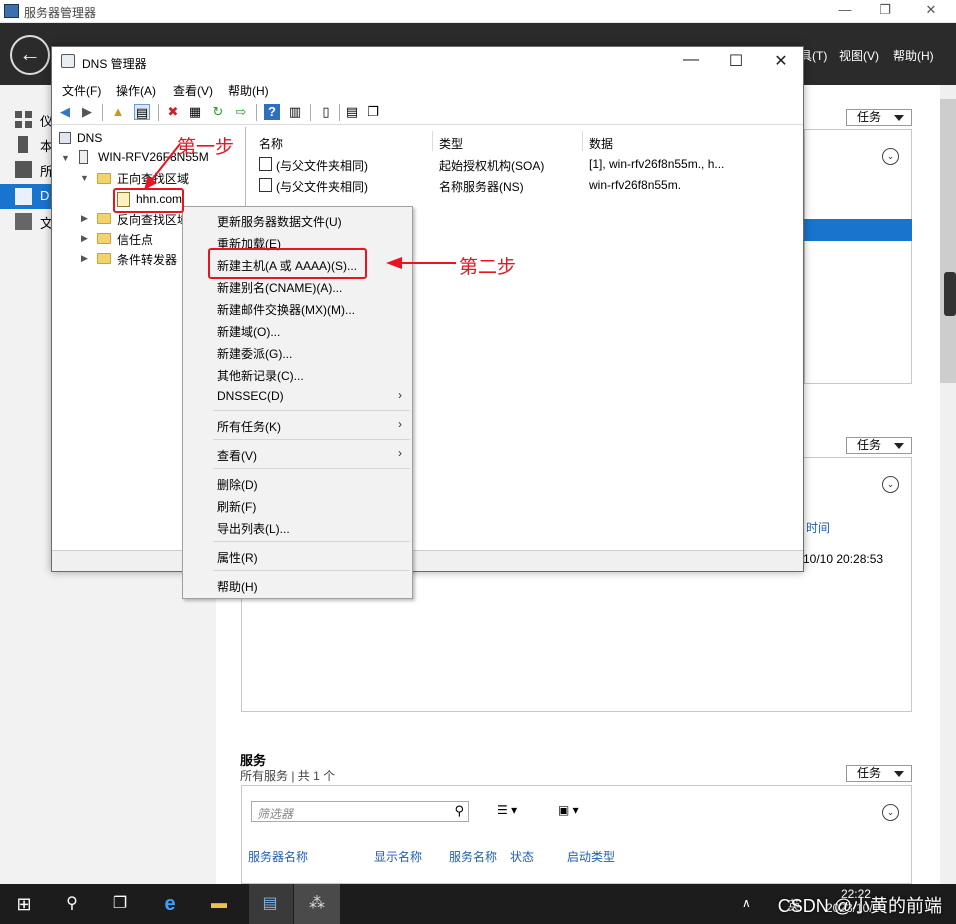 The height and width of the screenshot is (924, 956). I want to click on nav-item-dns: D, so click(44, 195).